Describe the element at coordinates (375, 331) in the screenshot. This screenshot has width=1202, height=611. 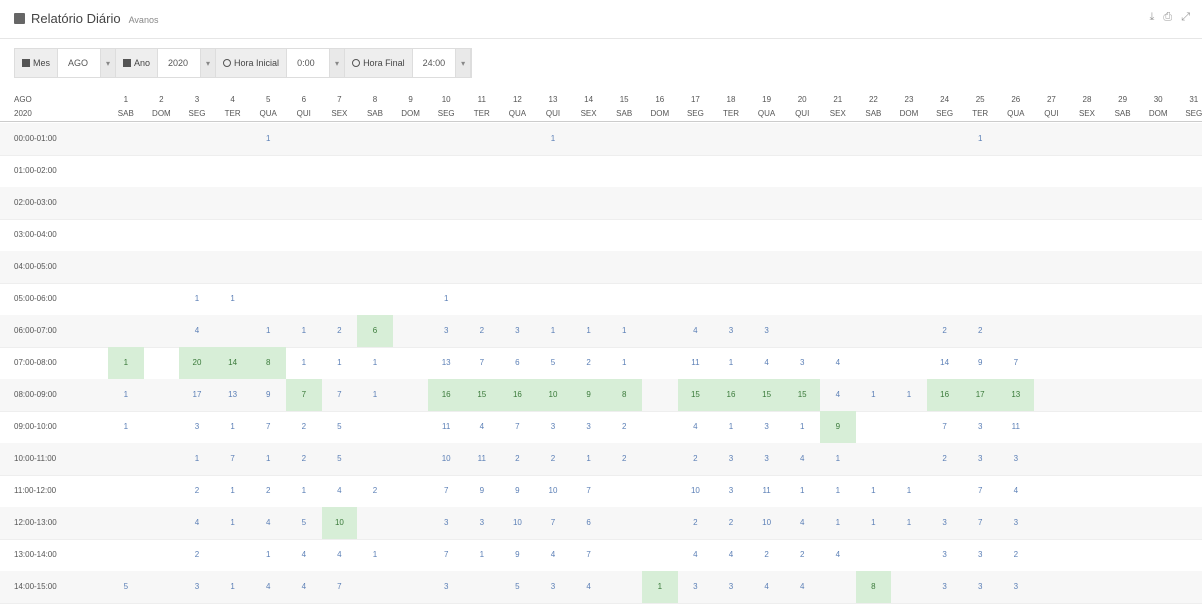
I see `table-cell: 6` at that location.